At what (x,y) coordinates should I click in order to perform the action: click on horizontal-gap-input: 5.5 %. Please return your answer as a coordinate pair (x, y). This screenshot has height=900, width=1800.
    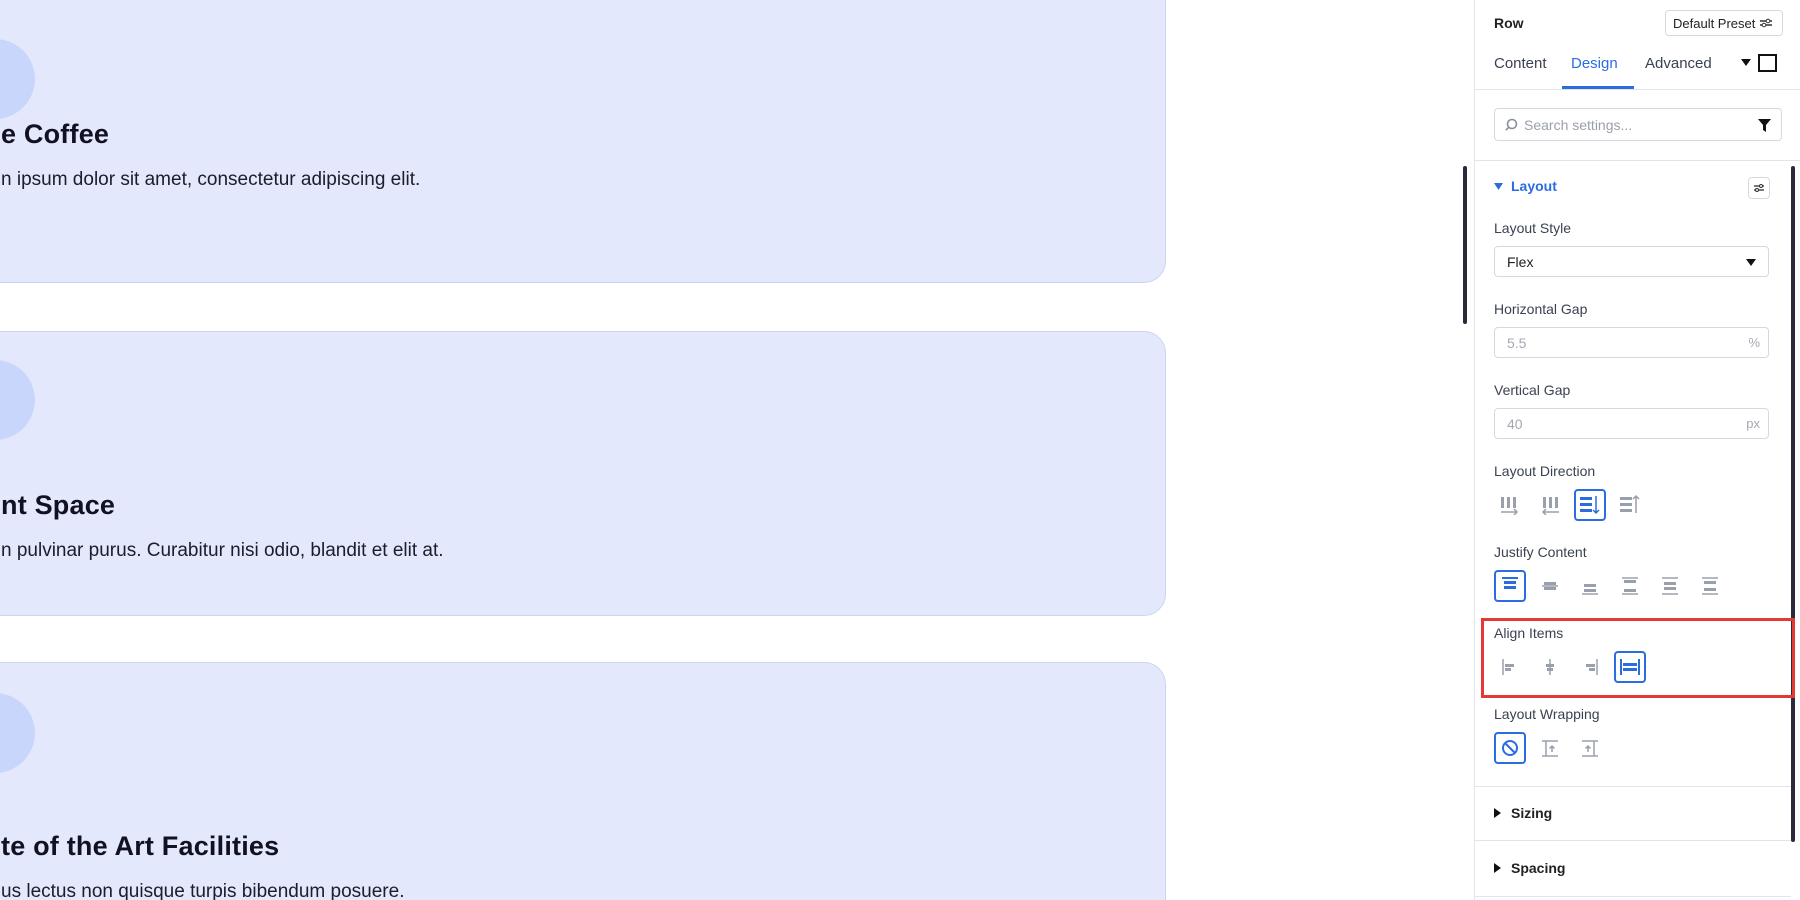
    Looking at the image, I should click on (1631, 342).